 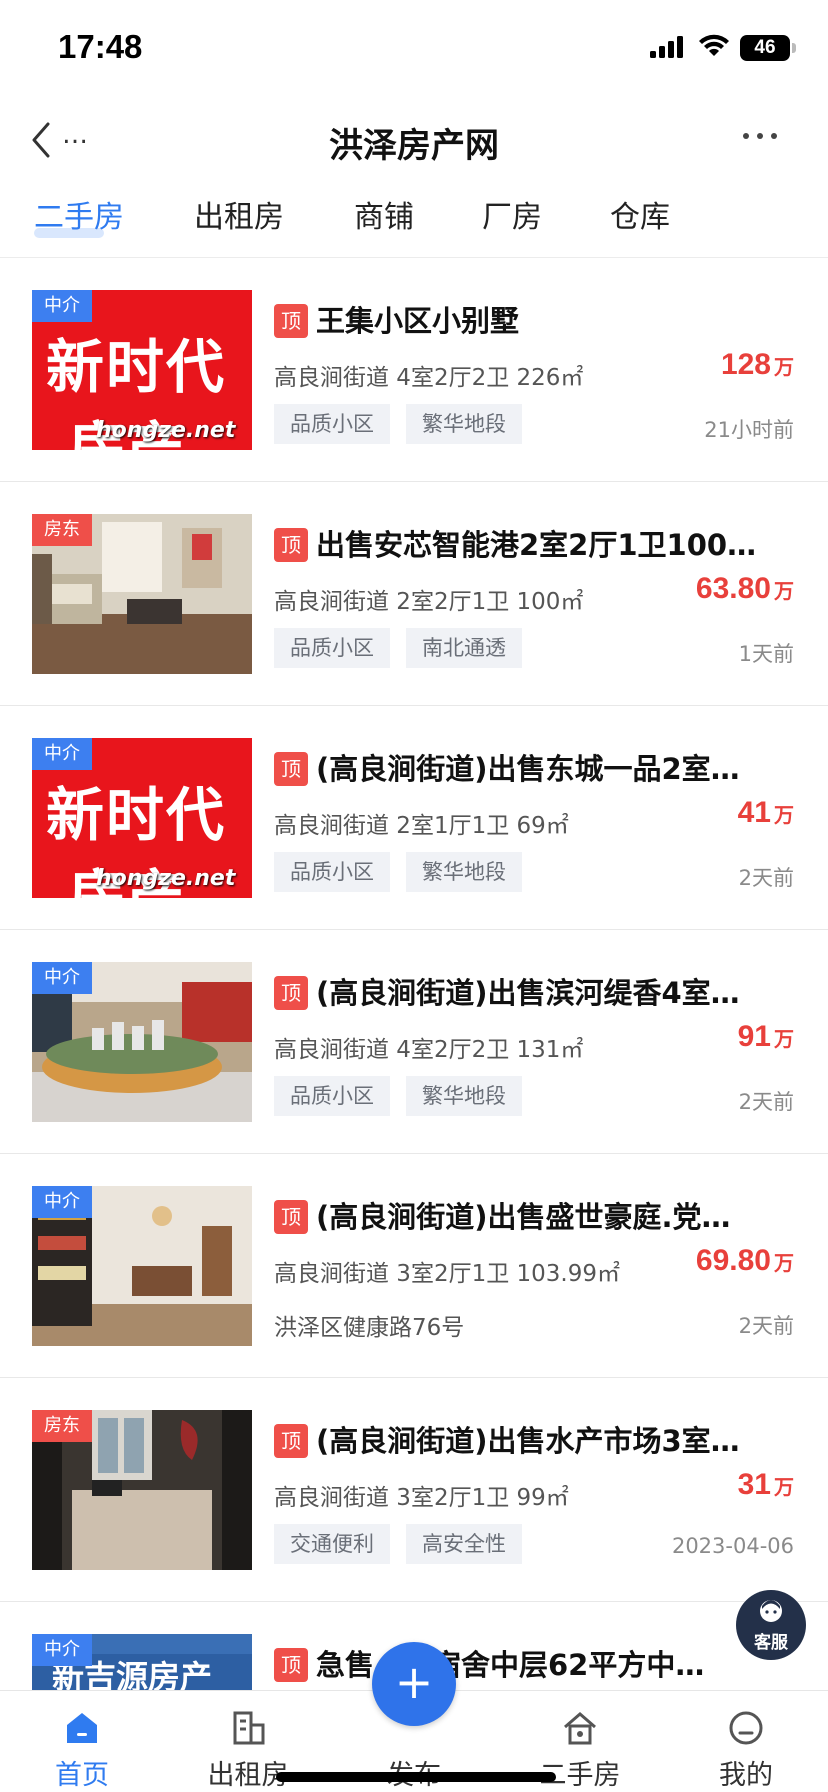 What do you see at coordinates (464, 648) in the screenshot?
I see `feature-chip: 南北通透` at bounding box center [464, 648].